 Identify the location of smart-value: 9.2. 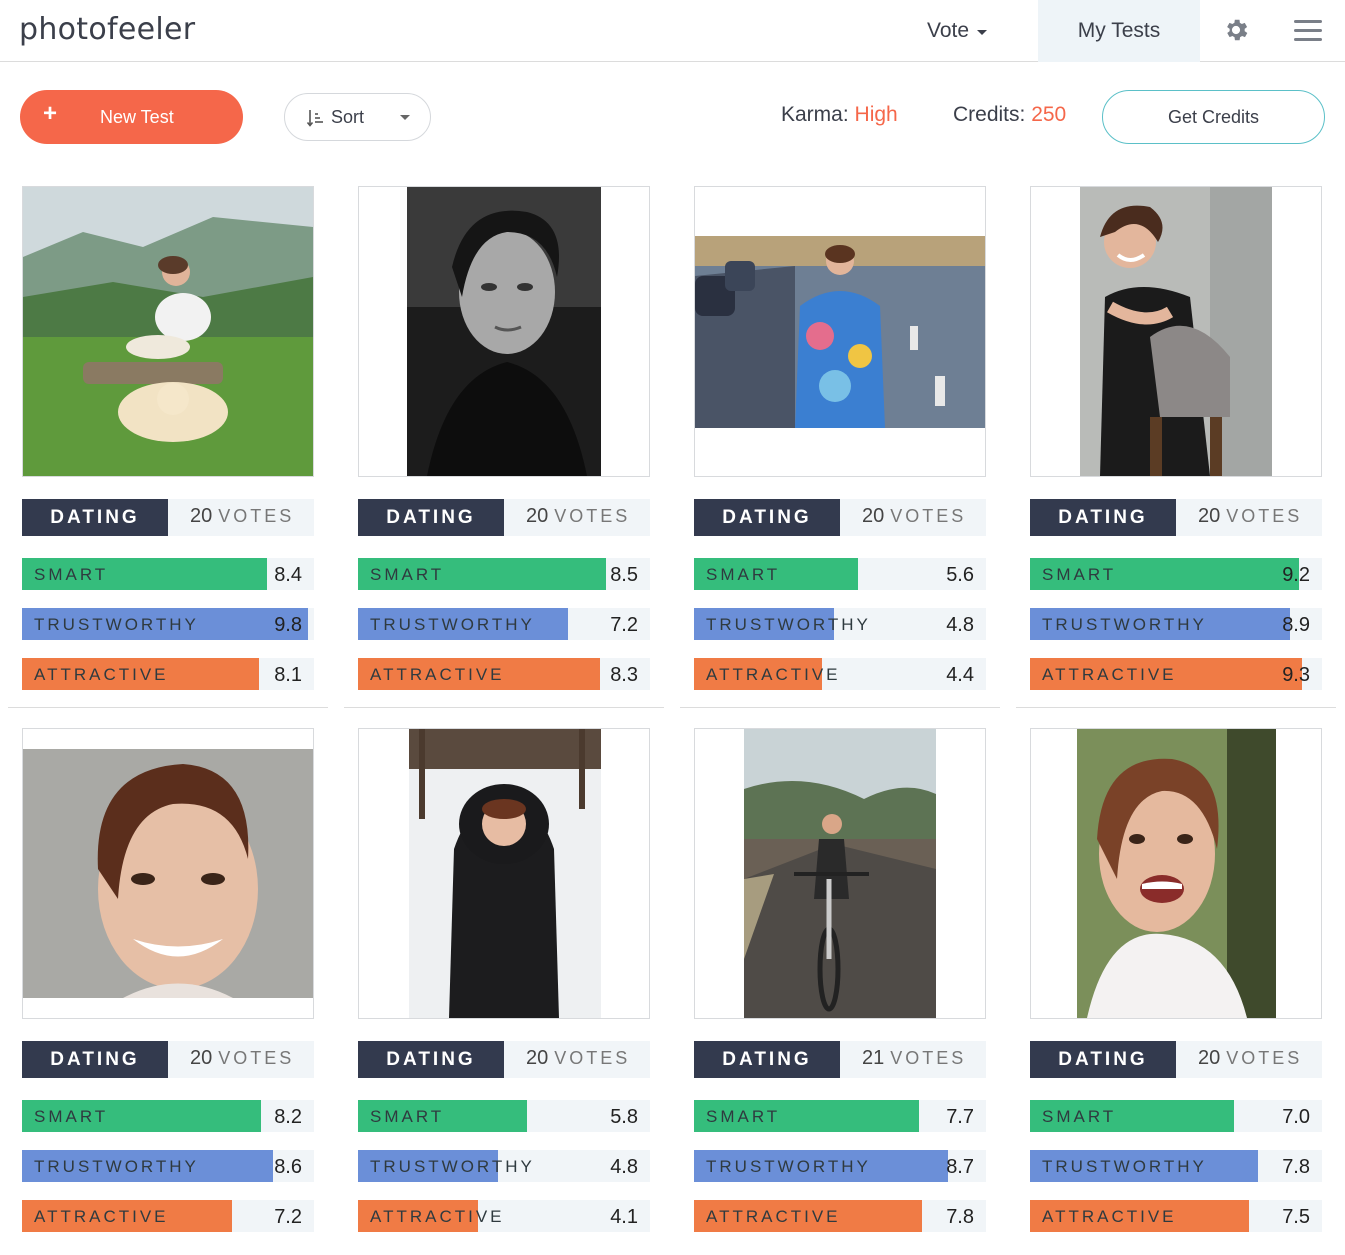
(1296, 575).